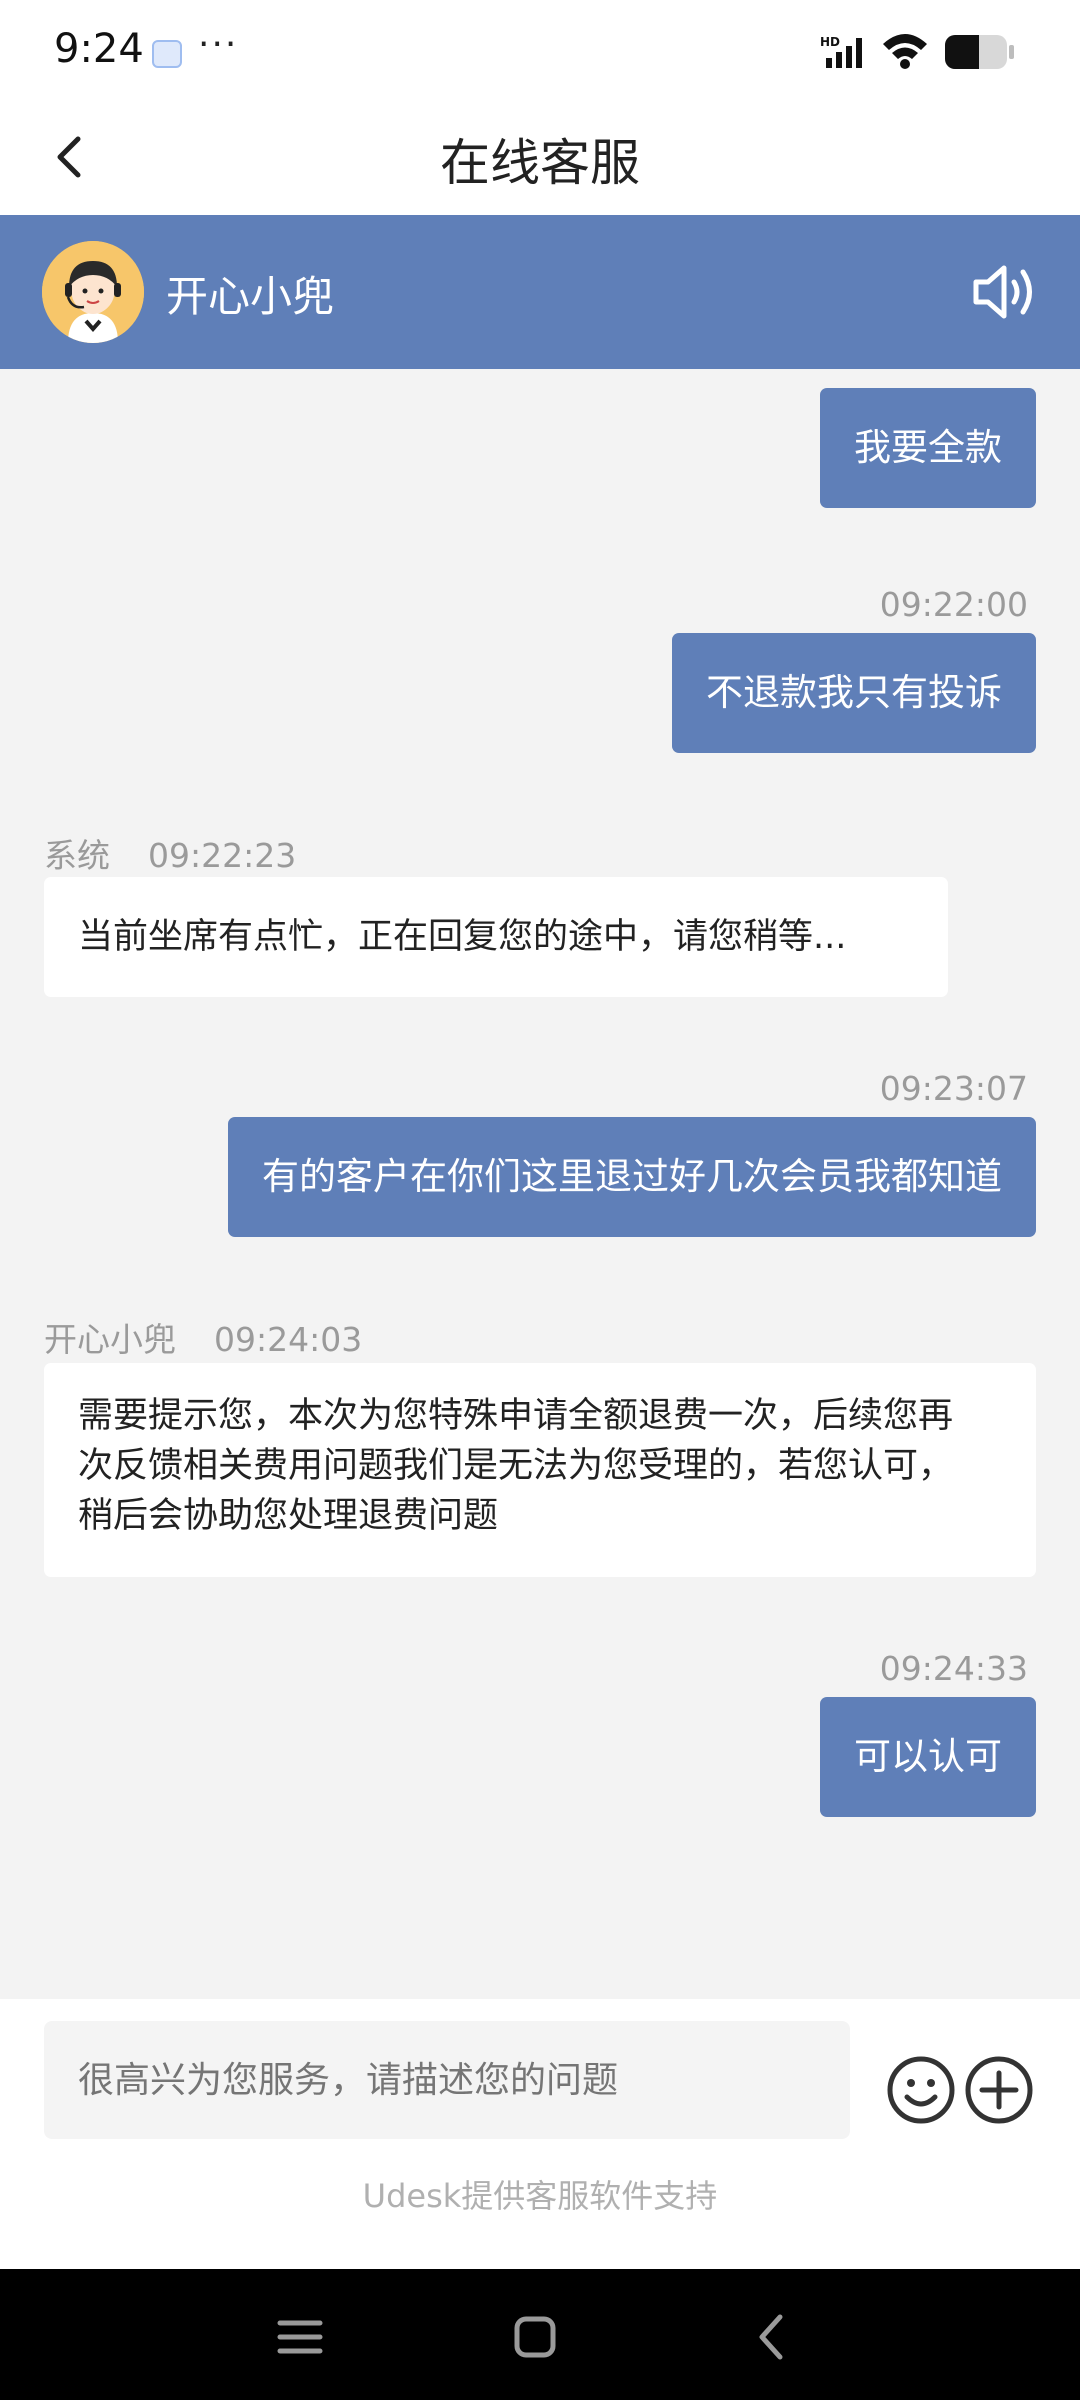  Describe the element at coordinates (540, 163) in the screenshot. I see `page-title: 在线客服` at that location.